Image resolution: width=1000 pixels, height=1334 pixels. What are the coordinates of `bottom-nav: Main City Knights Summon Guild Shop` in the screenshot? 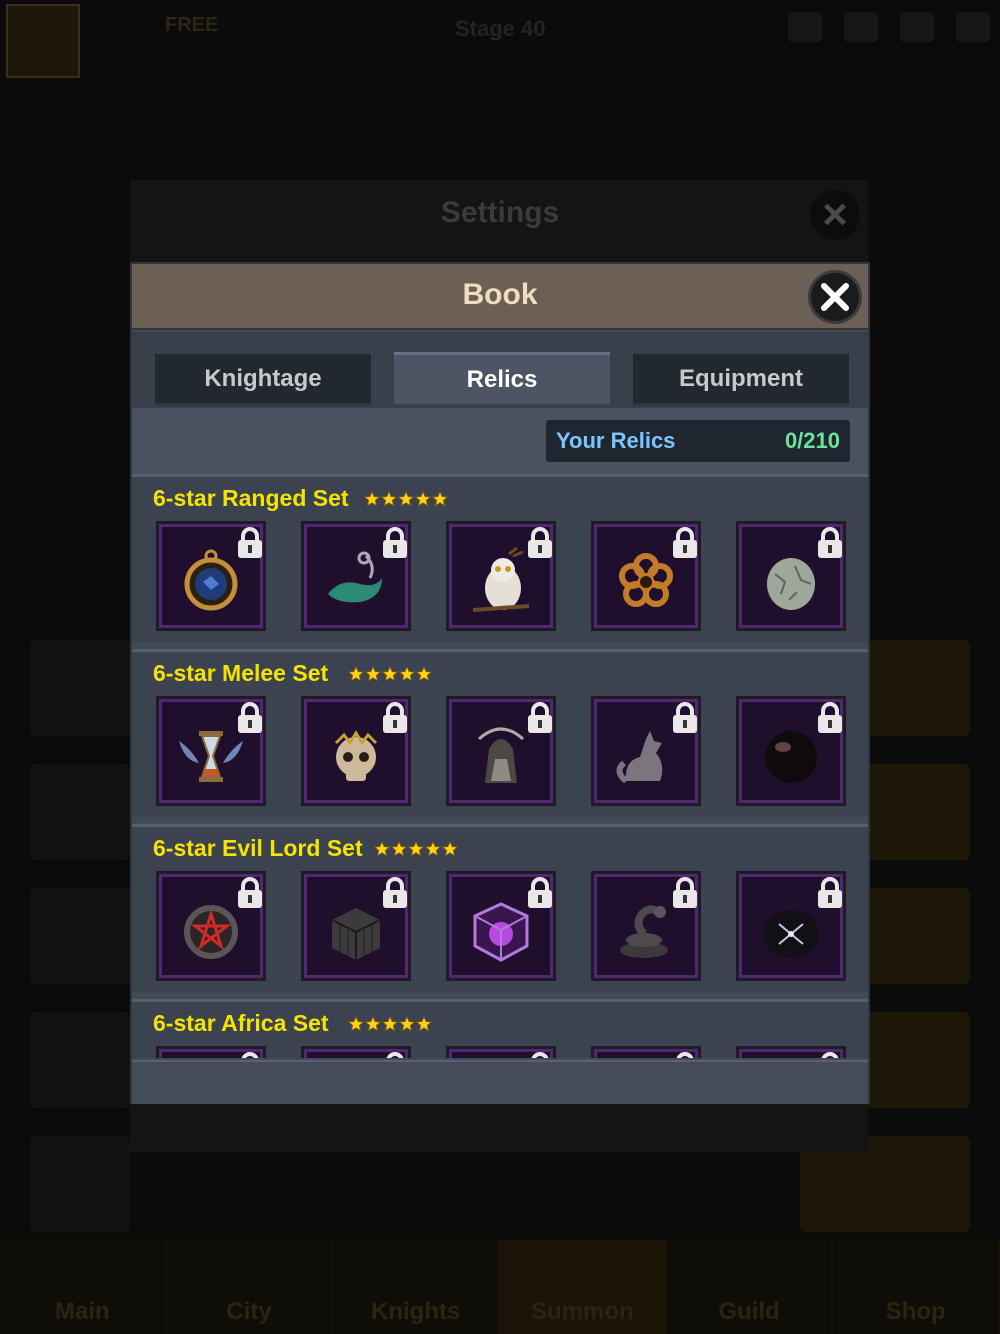 It's located at (500, 1287).